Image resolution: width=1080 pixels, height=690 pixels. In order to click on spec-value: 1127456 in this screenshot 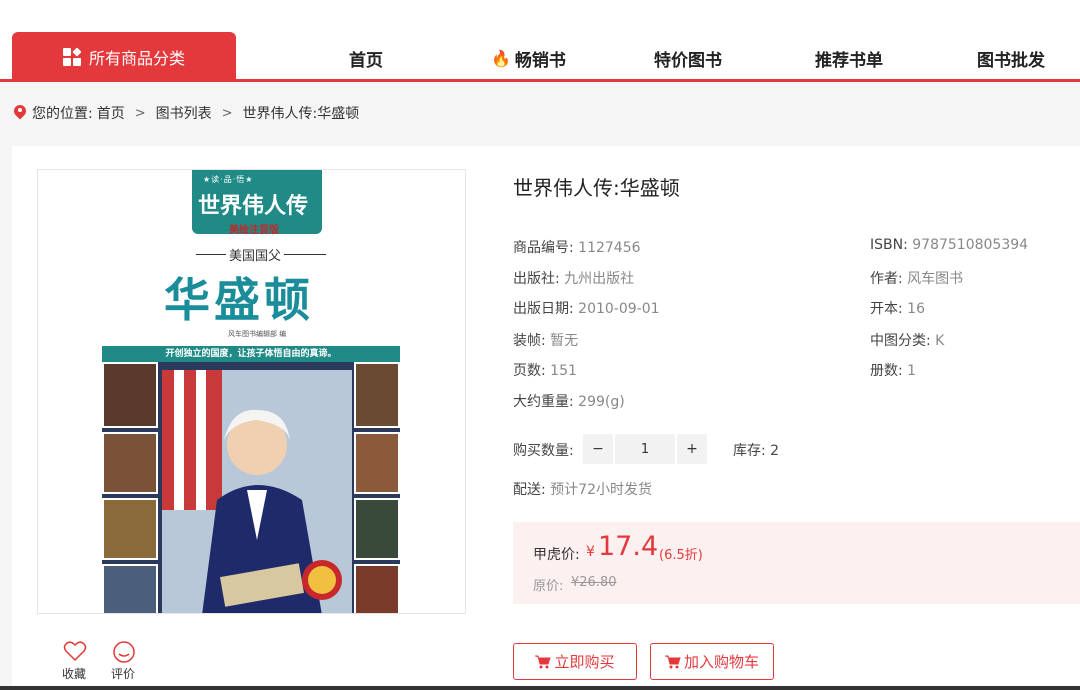, I will do `click(609, 248)`.